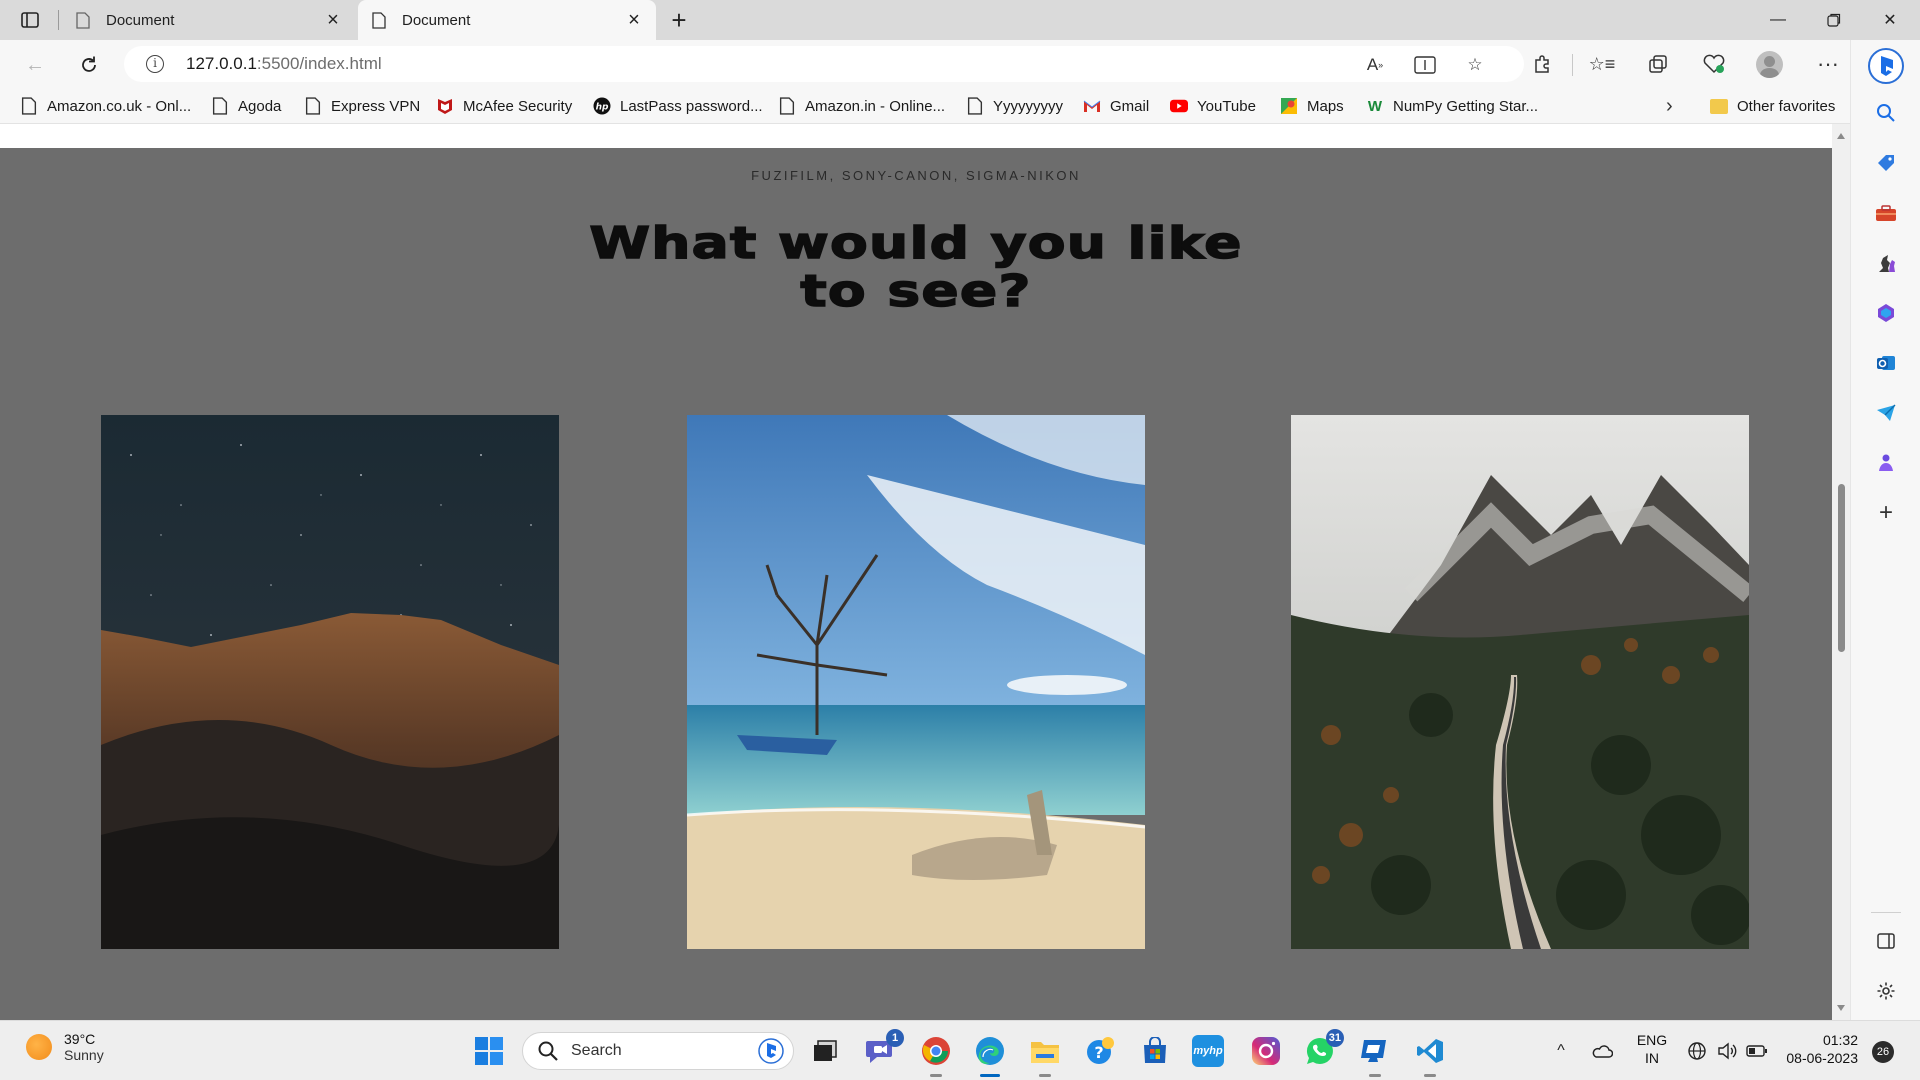  Describe the element at coordinates (504, 106) in the screenshot. I see `favorite-item: McAfee Security` at that location.